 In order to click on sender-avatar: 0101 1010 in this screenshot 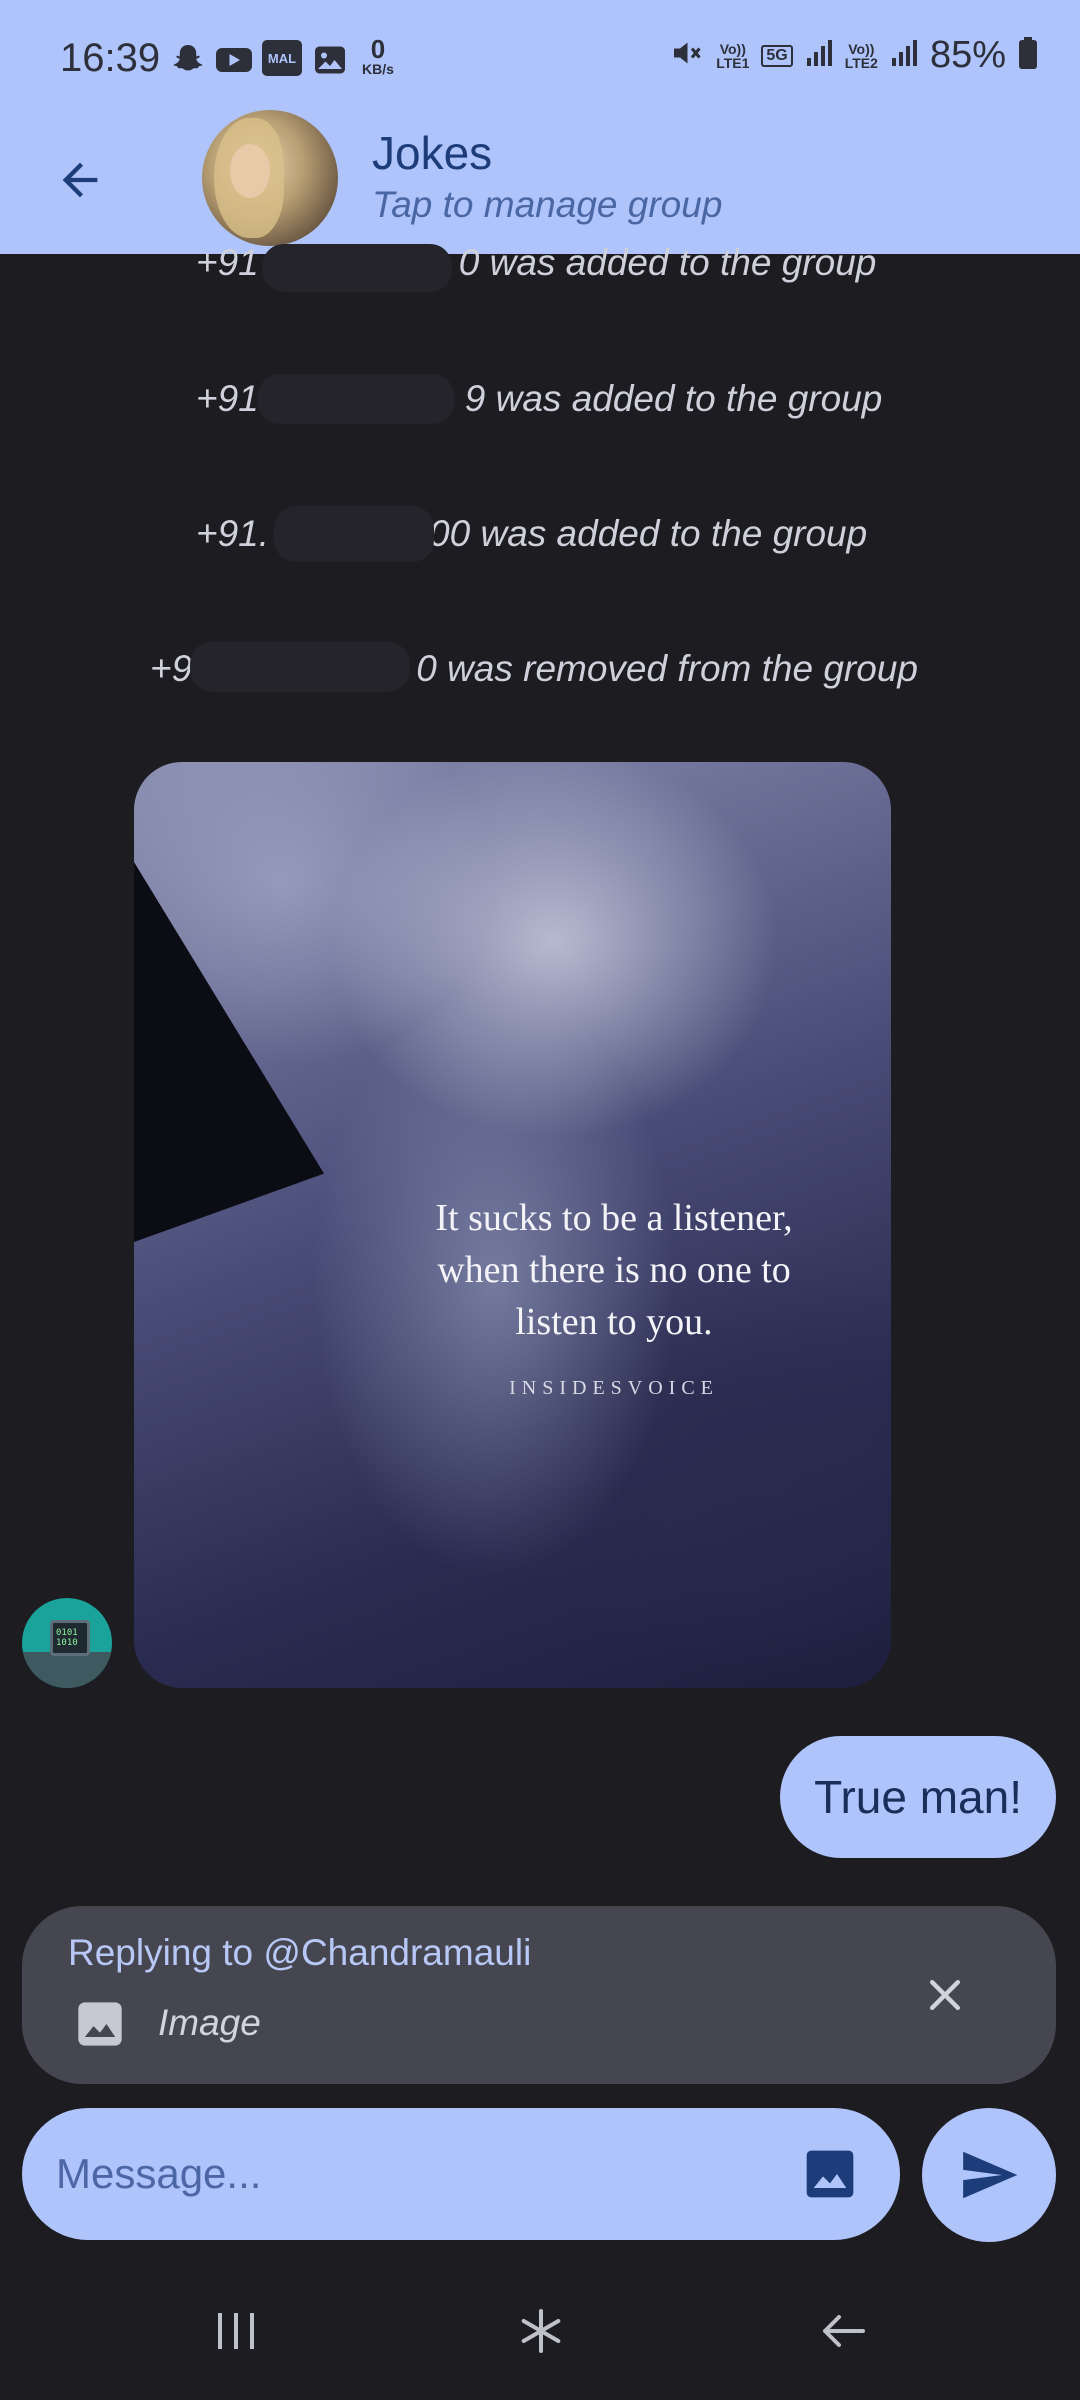, I will do `click(67, 1643)`.